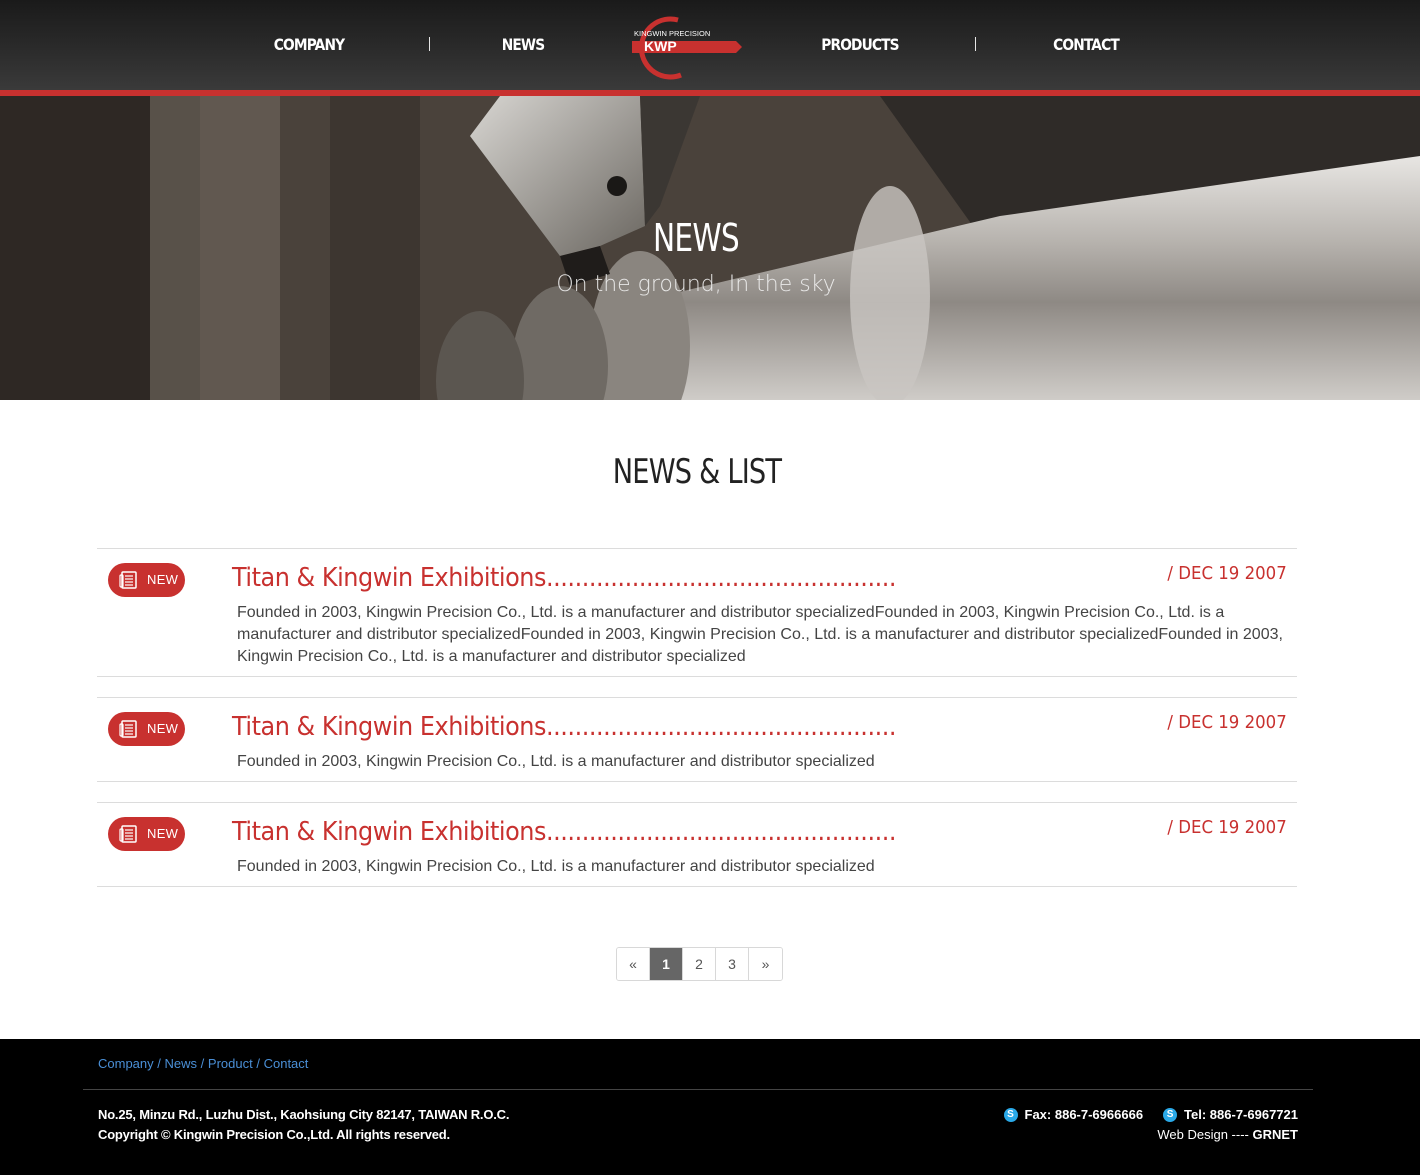 Image resolution: width=1420 pixels, height=1175 pixels. What do you see at coordinates (765, 964) in the screenshot?
I see `page-next-button: »` at bounding box center [765, 964].